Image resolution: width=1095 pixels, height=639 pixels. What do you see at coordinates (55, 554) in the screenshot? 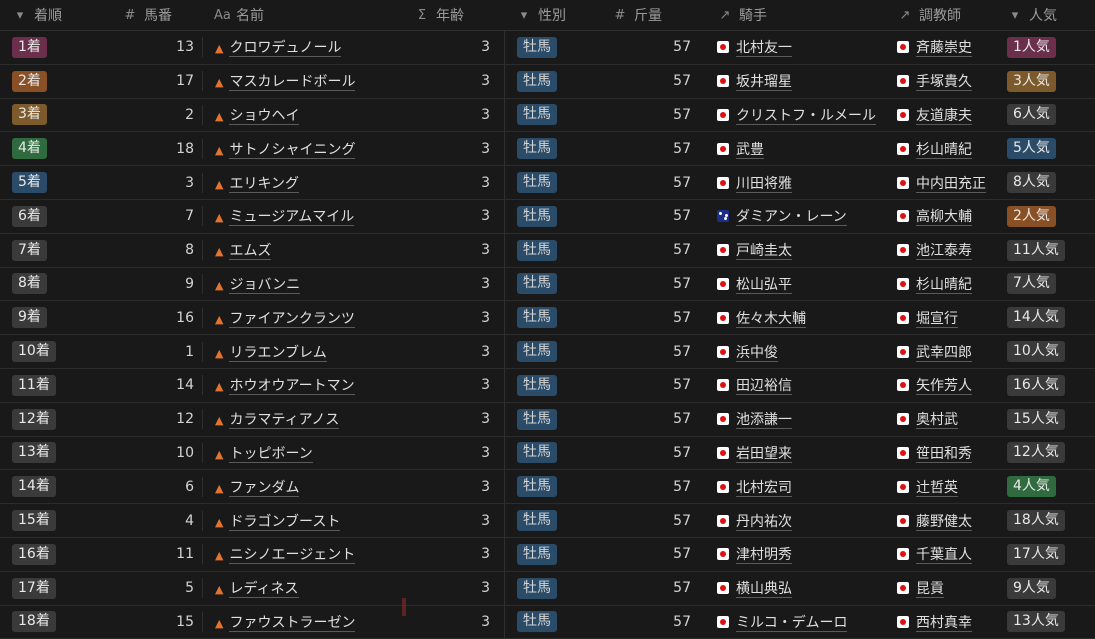
I see `rank-cell: 16着` at bounding box center [55, 554].